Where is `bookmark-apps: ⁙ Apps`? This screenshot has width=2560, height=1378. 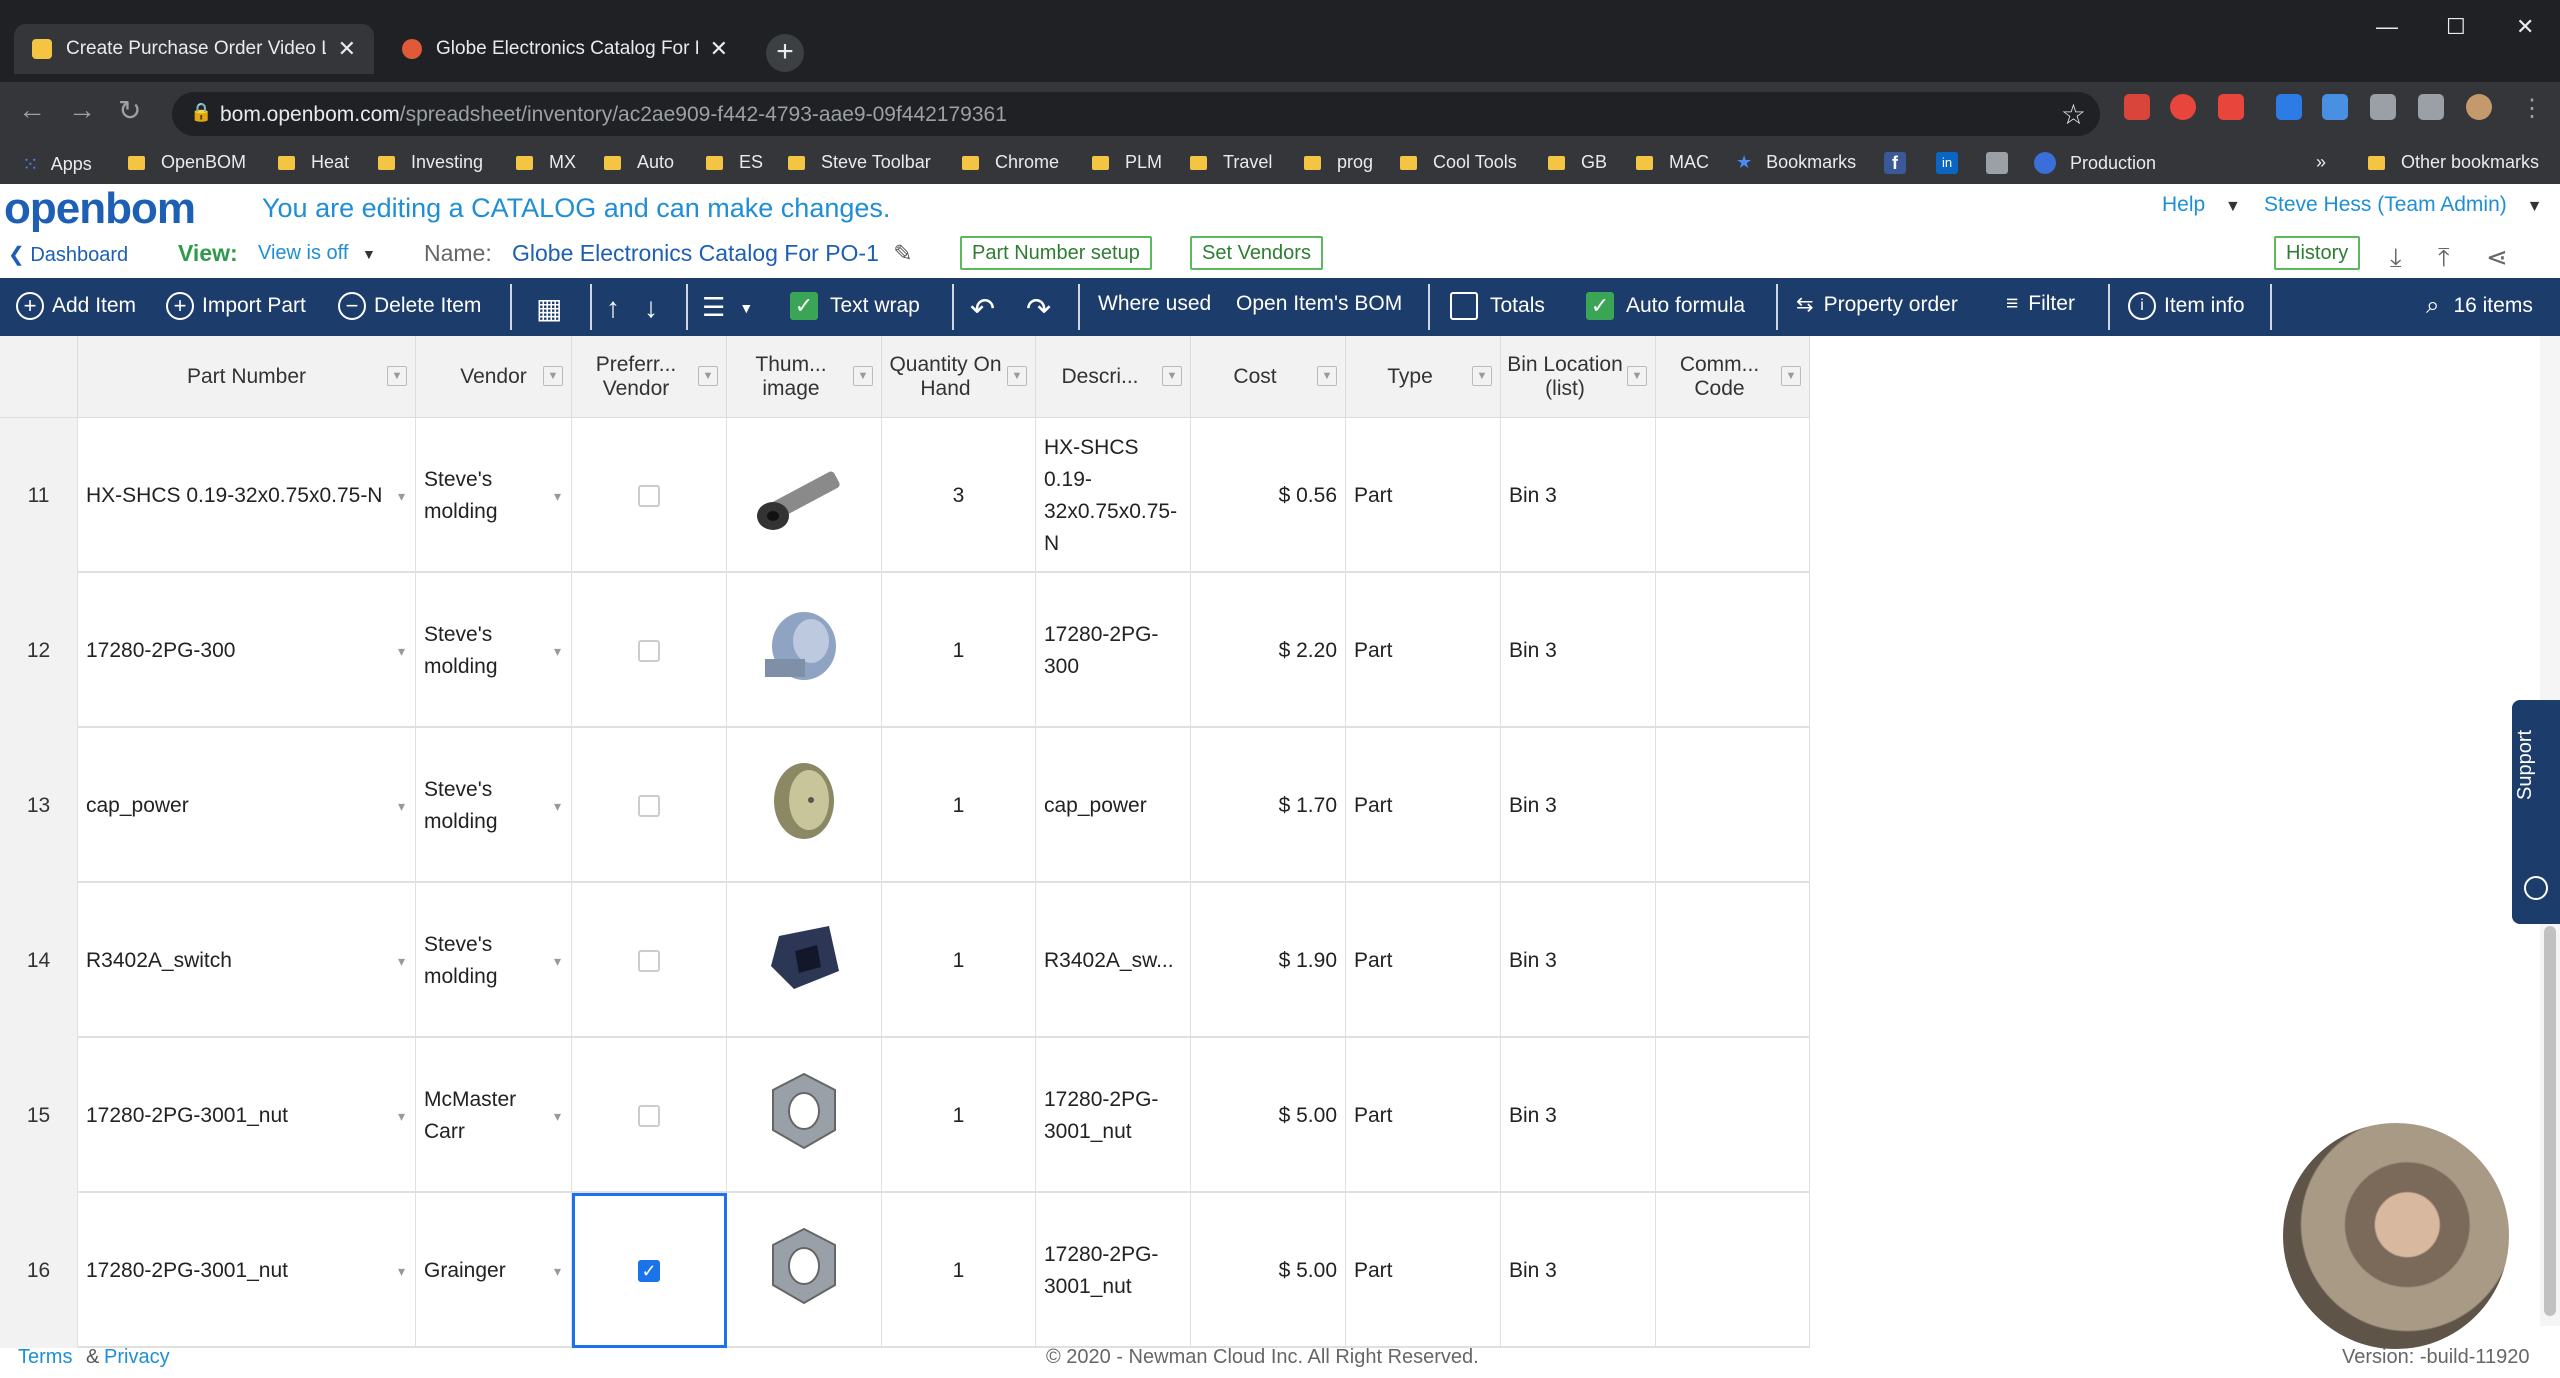 bookmark-apps: ⁙ Apps is located at coordinates (57, 164).